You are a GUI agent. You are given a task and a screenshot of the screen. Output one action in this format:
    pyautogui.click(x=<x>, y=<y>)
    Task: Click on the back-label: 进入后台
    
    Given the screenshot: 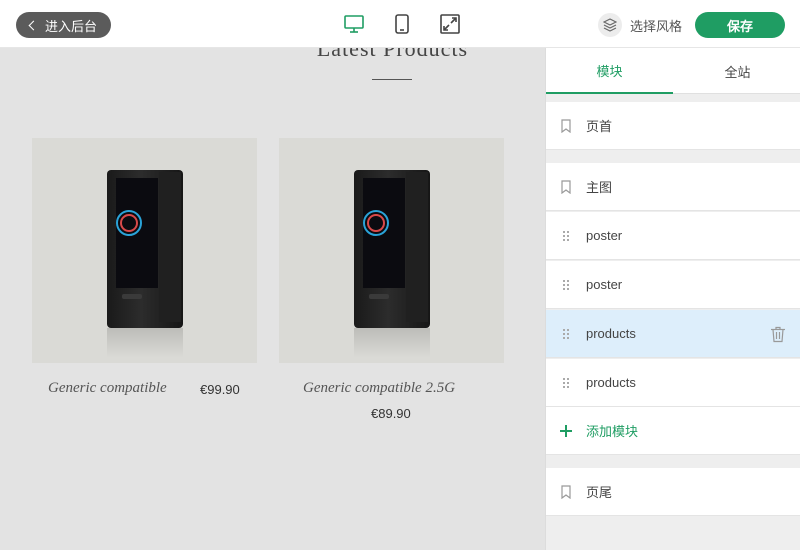 What is the action you would take?
    pyautogui.click(x=71, y=26)
    